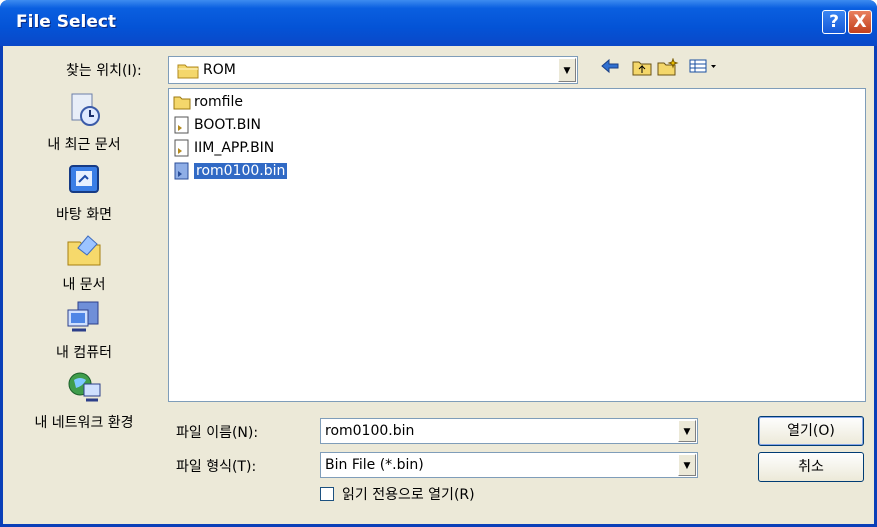 The height and width of the screenshot is (527, 877). Describe the element at coordinates (370, 431) in the screenshot. I see `file-name-value: rom0100.bin` at that location.